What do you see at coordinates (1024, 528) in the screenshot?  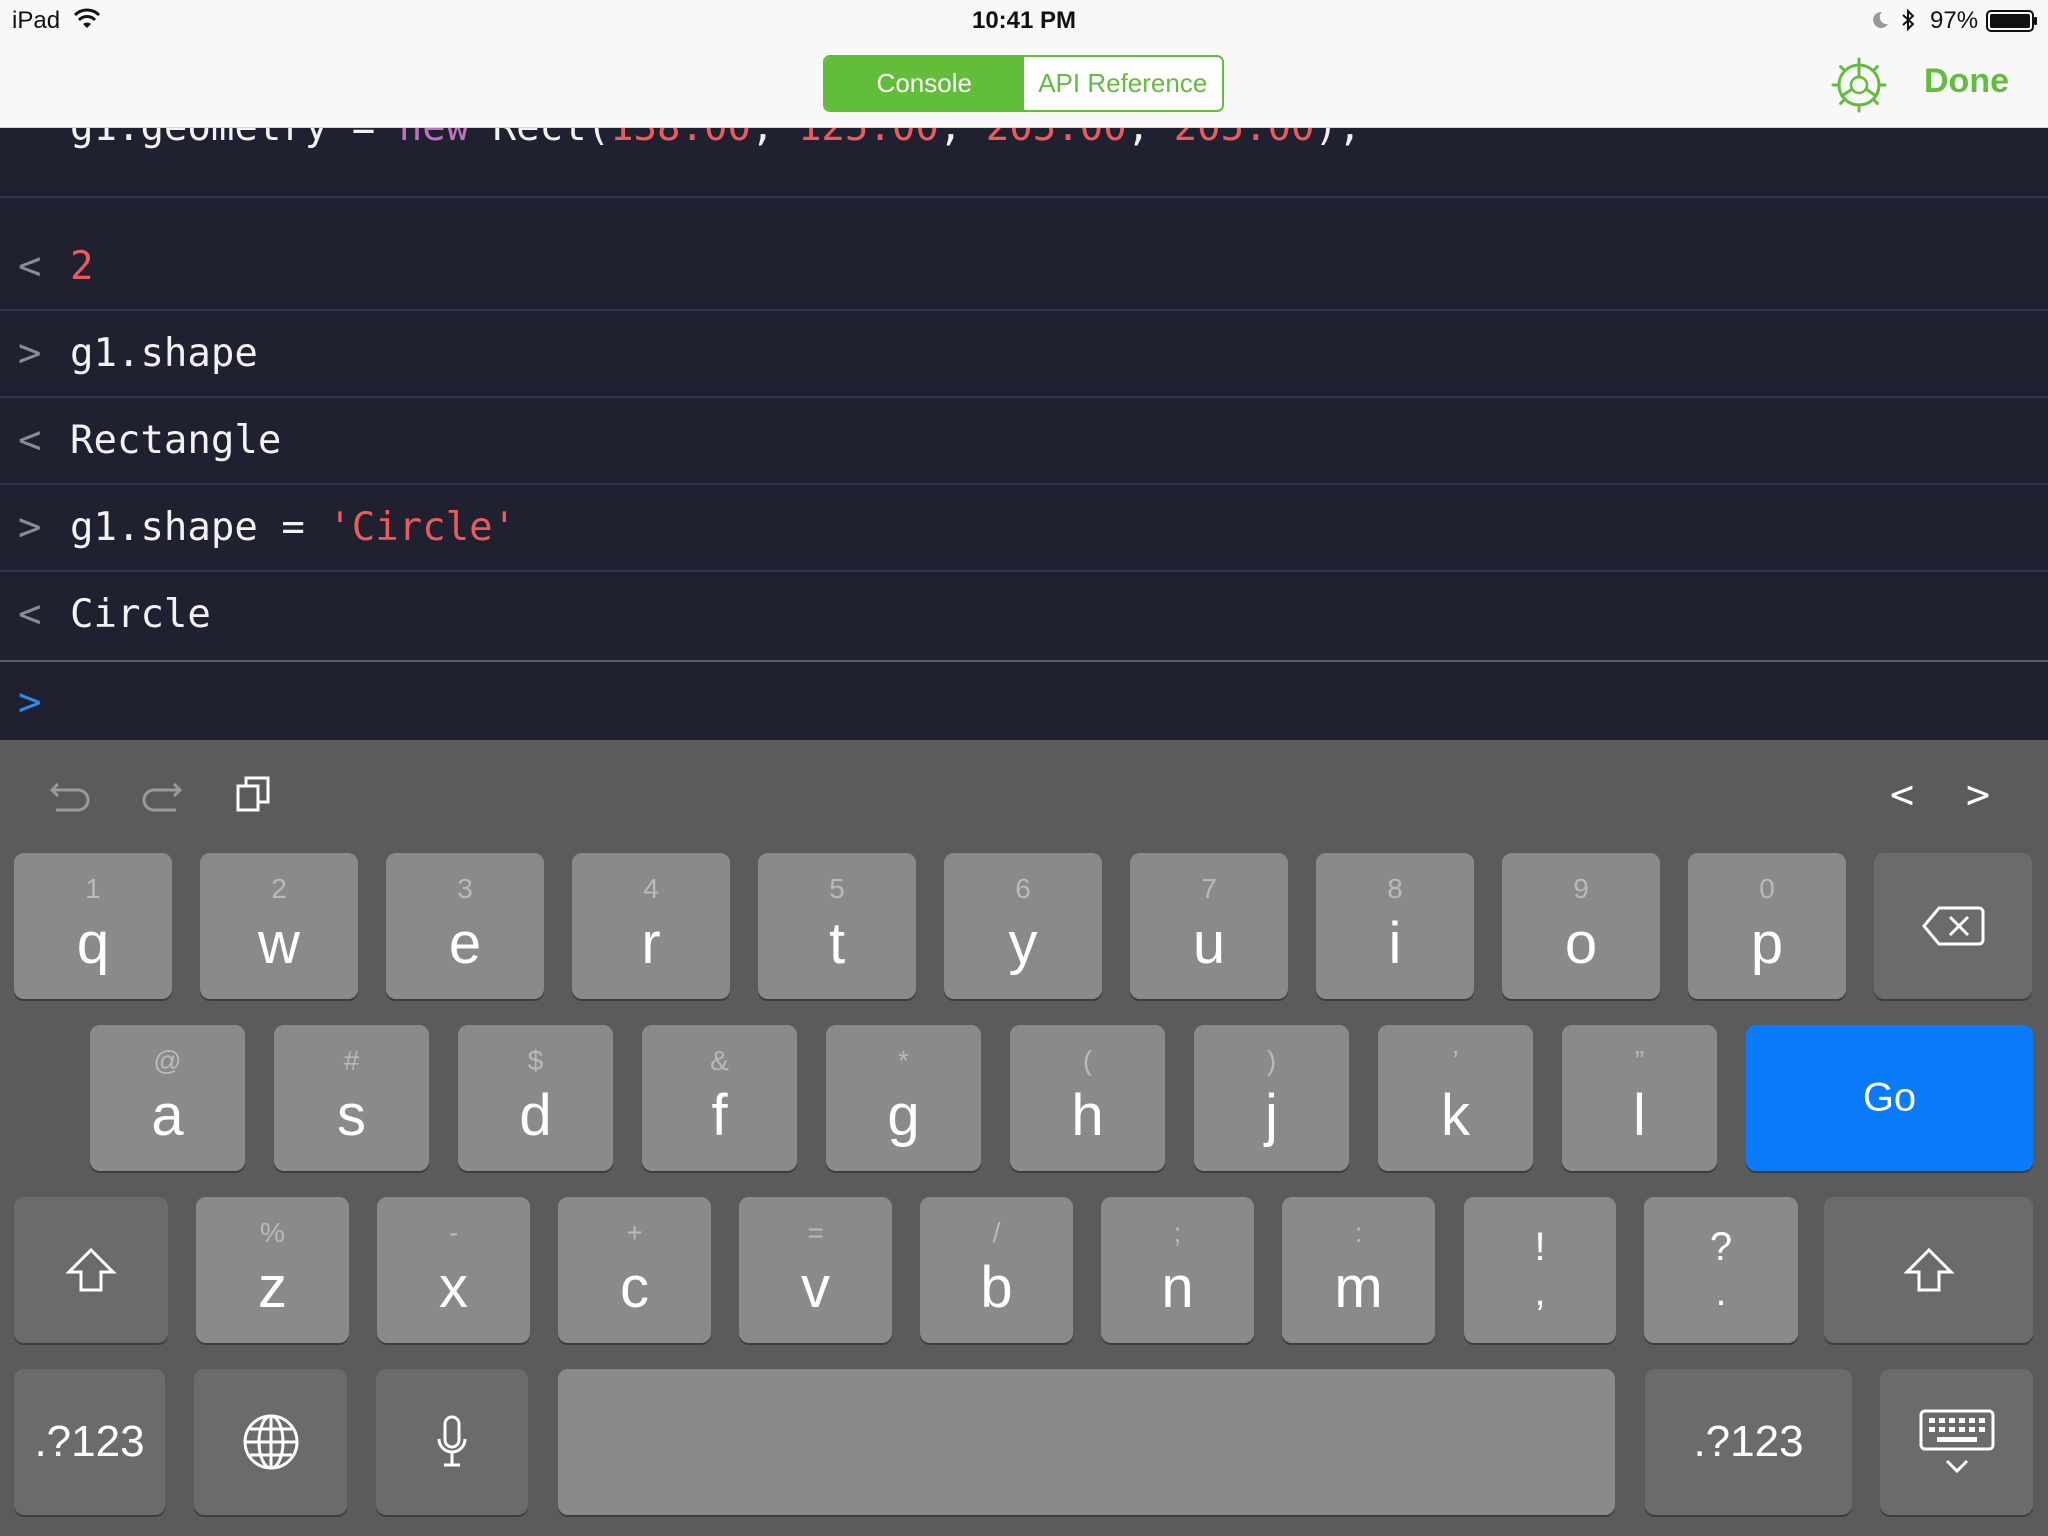 I see `console-line: > g1.shape = 'Circle'` at bounding box center [1024, 528].